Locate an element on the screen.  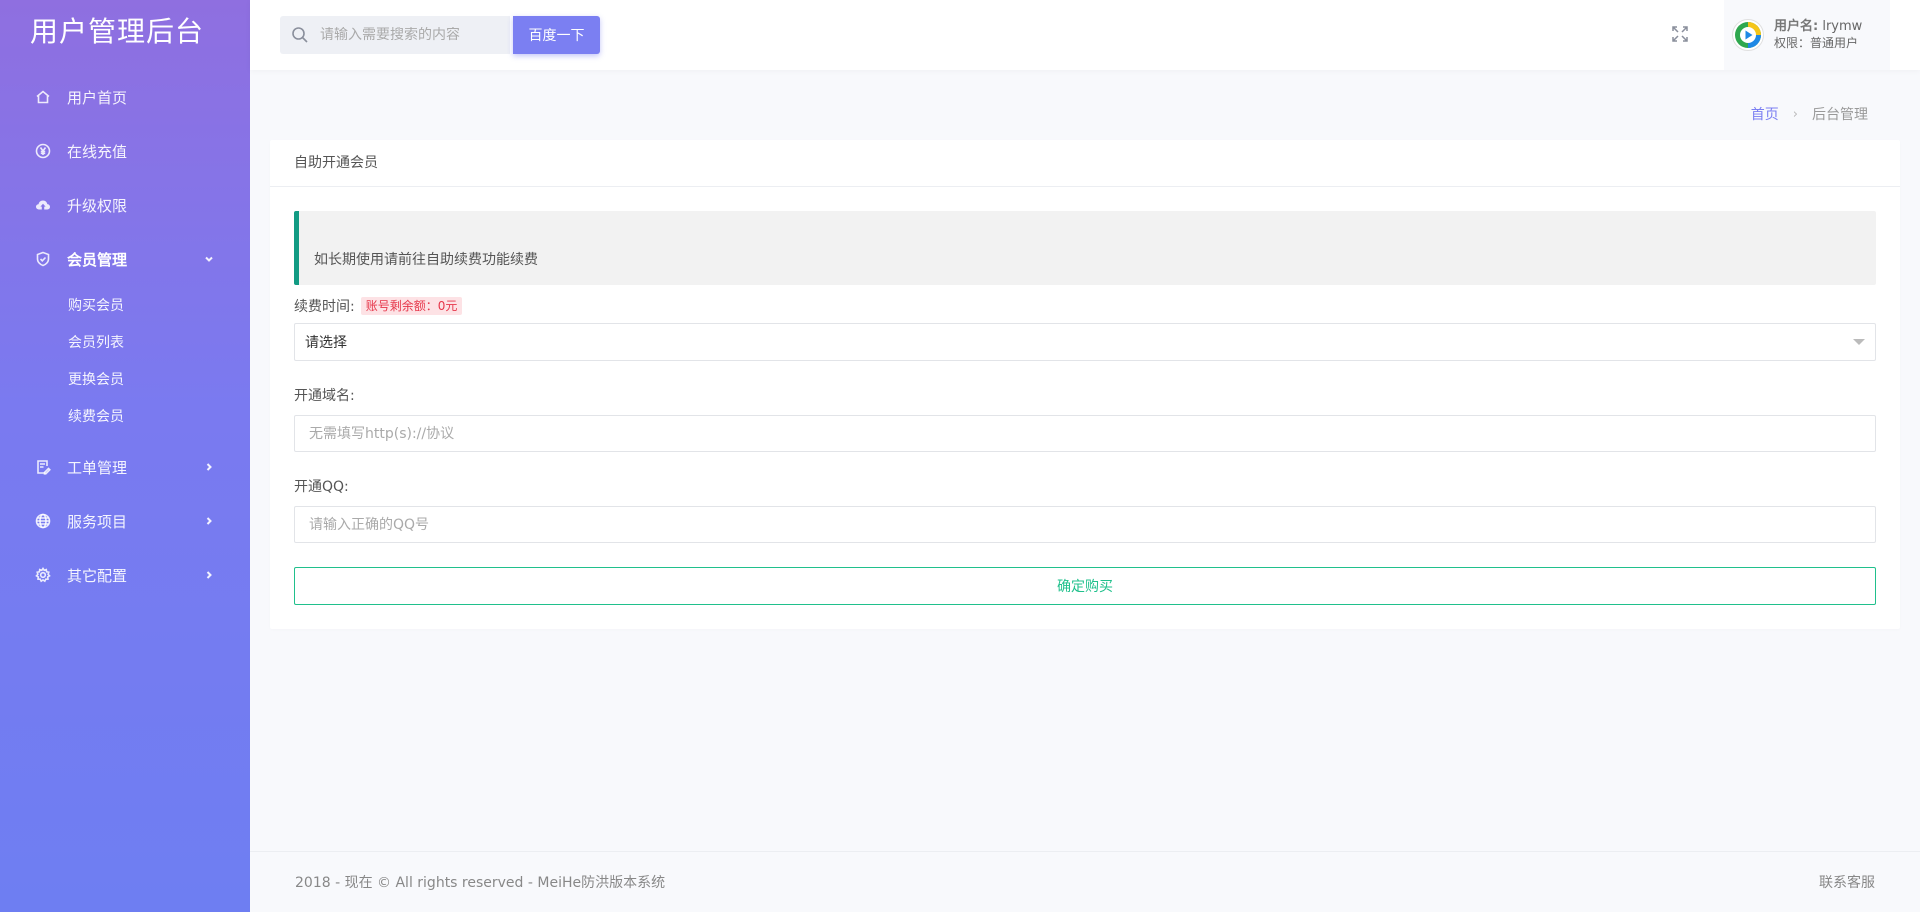
sidebar-item-services: 服务项目 is located at coordinates (125, 521).